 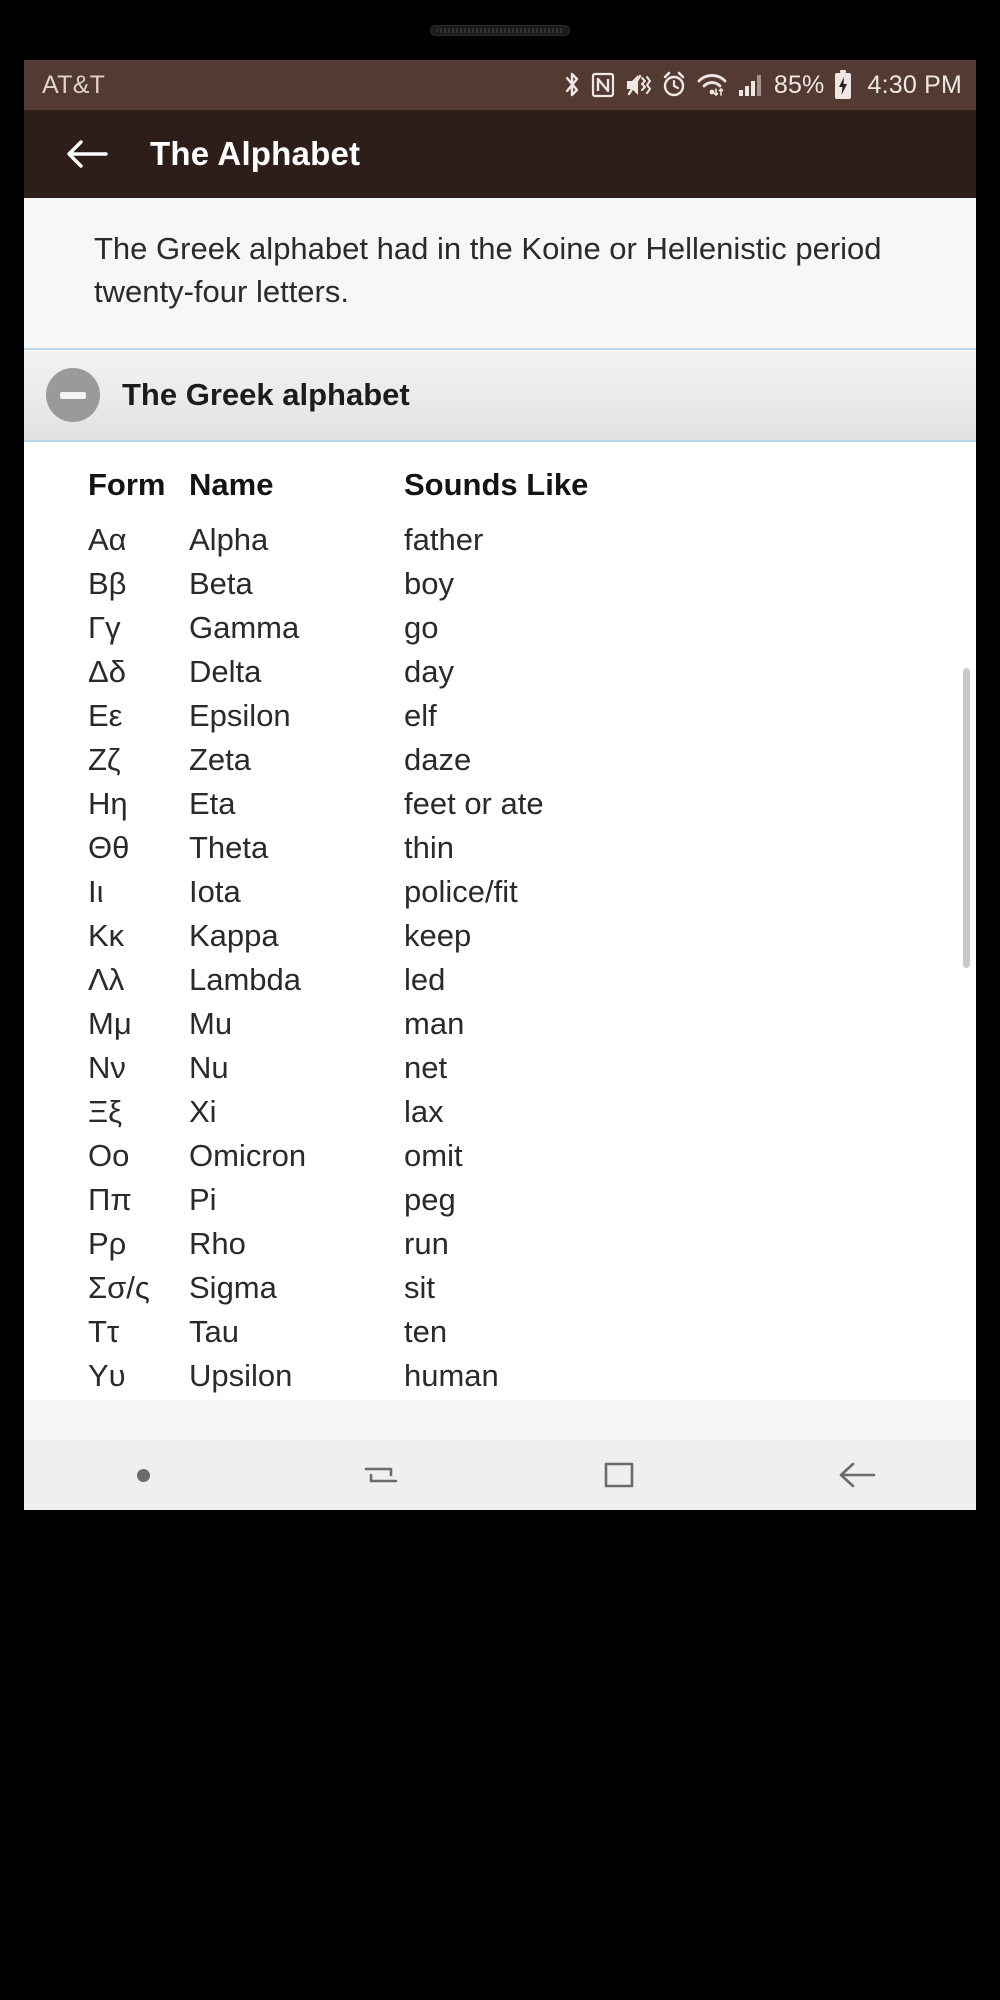 I want to click on nav-back-button, so click(x=857, y=1475).